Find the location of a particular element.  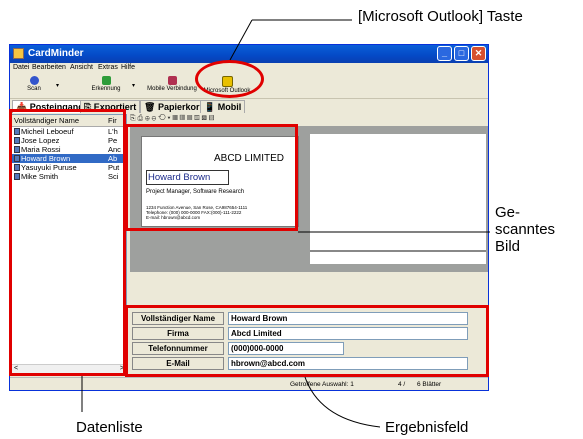

outlook-leader-line is located at coordinates (241, 40).